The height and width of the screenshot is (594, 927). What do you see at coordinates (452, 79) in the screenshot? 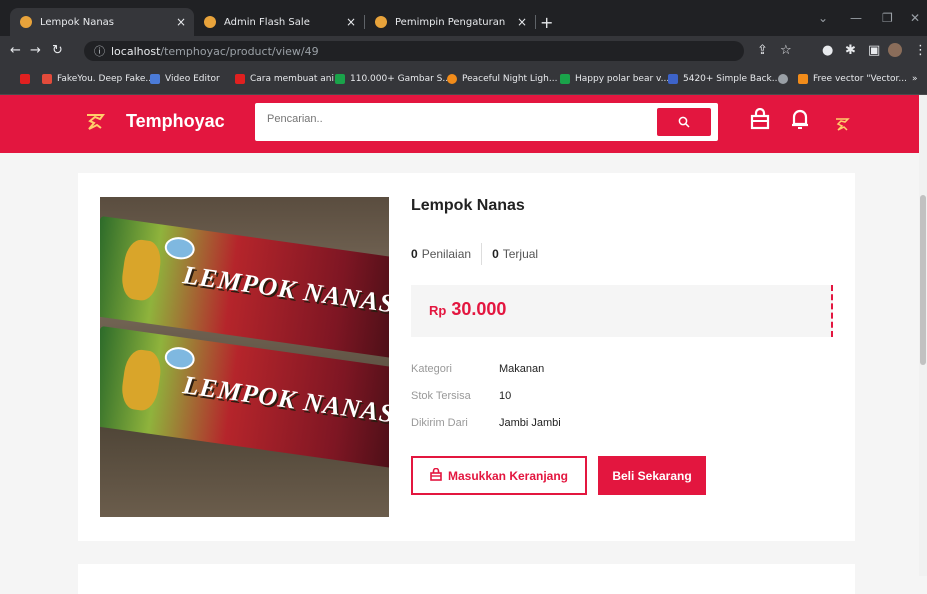
I see `peaceful-night-icon` at bounding box center [452, 79].